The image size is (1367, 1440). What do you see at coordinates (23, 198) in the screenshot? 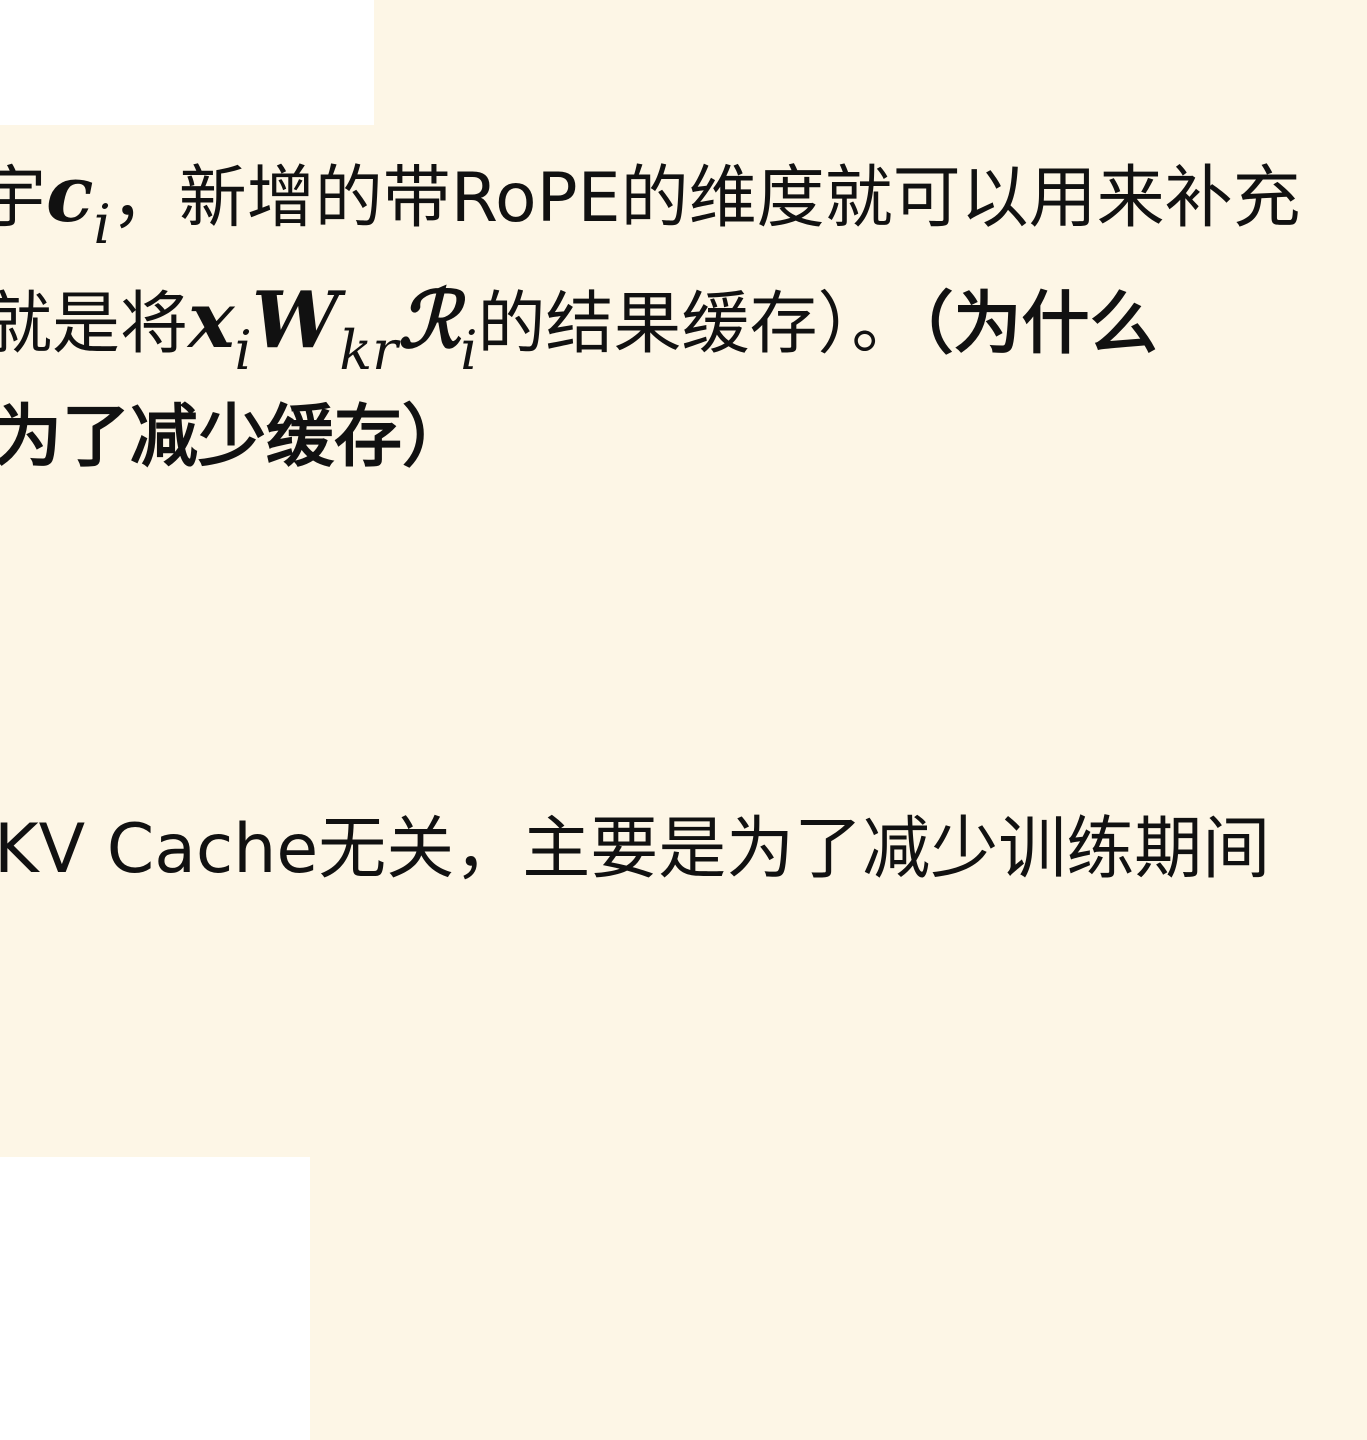
I see `line1-prefix: 宇` at bounding box center [23, 198].